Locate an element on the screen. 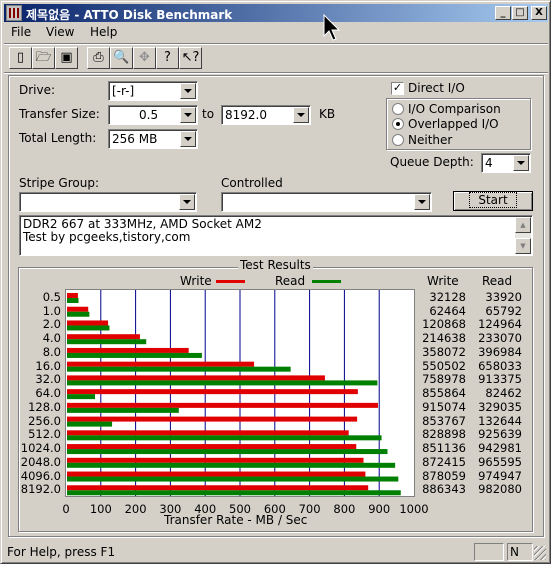 This screenshot has width=551, height=564. scroll-down-icon: ▼ is located at coordinates (523, 246).